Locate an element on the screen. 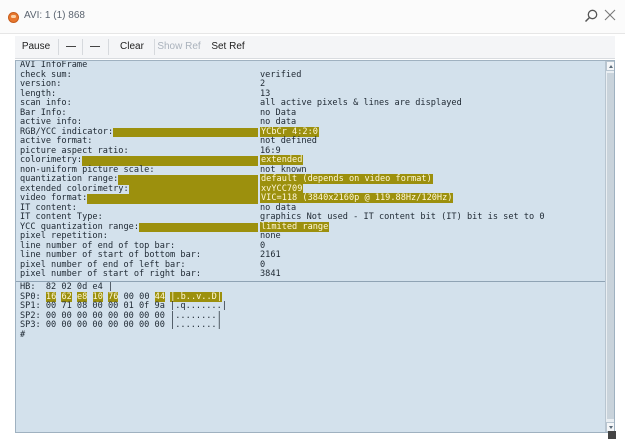 This screenshot has height=439, width=625. hex-byte: 10 is located at coordinates (97, 296).